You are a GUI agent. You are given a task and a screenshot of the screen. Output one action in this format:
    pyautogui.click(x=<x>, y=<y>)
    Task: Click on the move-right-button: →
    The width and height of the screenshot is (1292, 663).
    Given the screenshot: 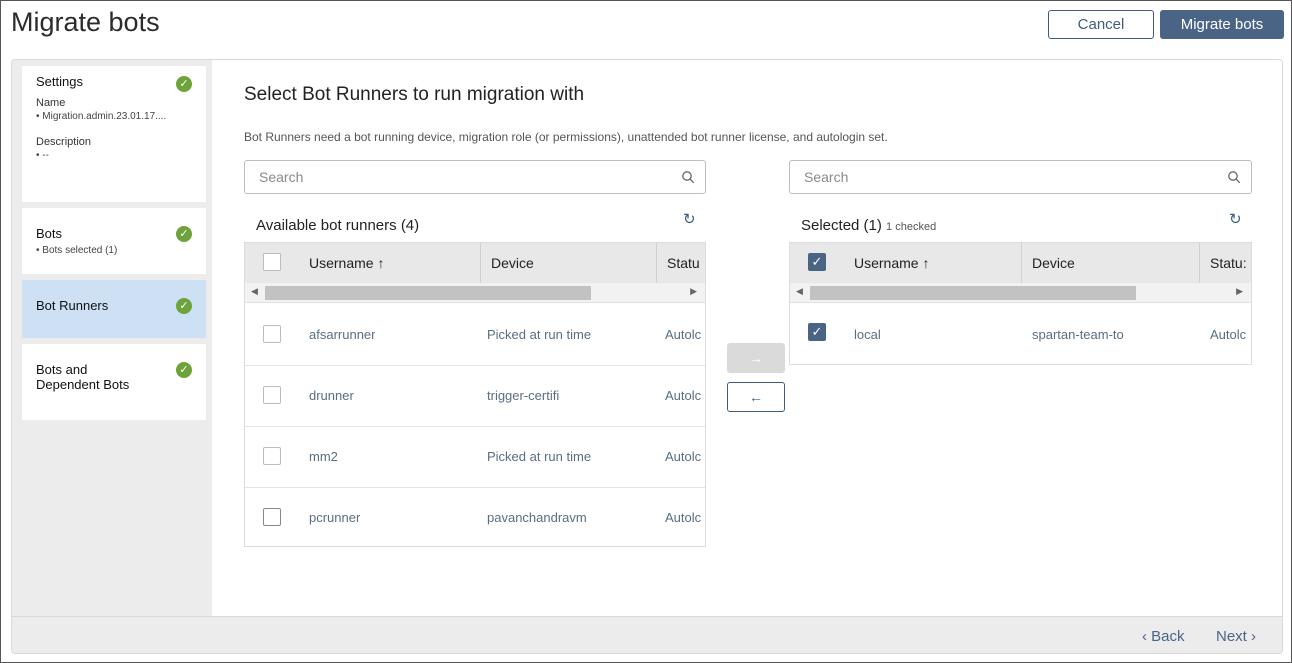 What is the action you would take?
    pyautogui.click(x=756, y=358)
    